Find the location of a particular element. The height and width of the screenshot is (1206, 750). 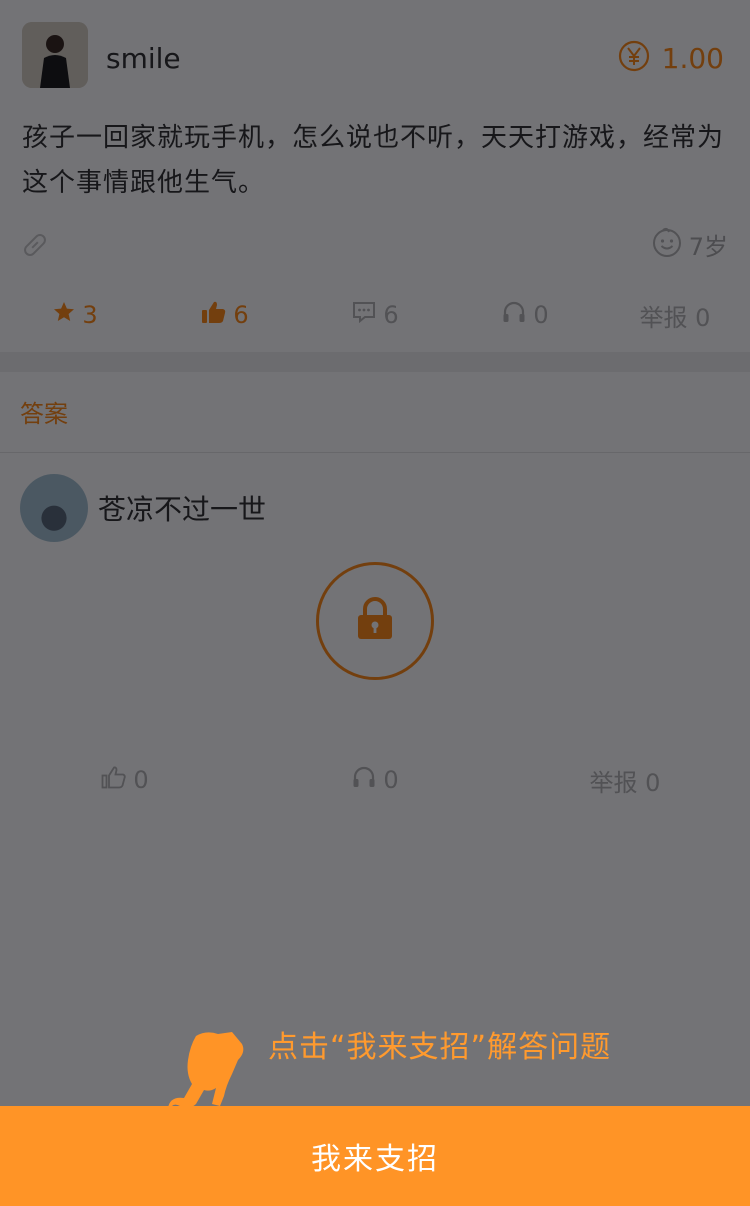

answer-listen-count: 0 is located at coordinates (391, 780).